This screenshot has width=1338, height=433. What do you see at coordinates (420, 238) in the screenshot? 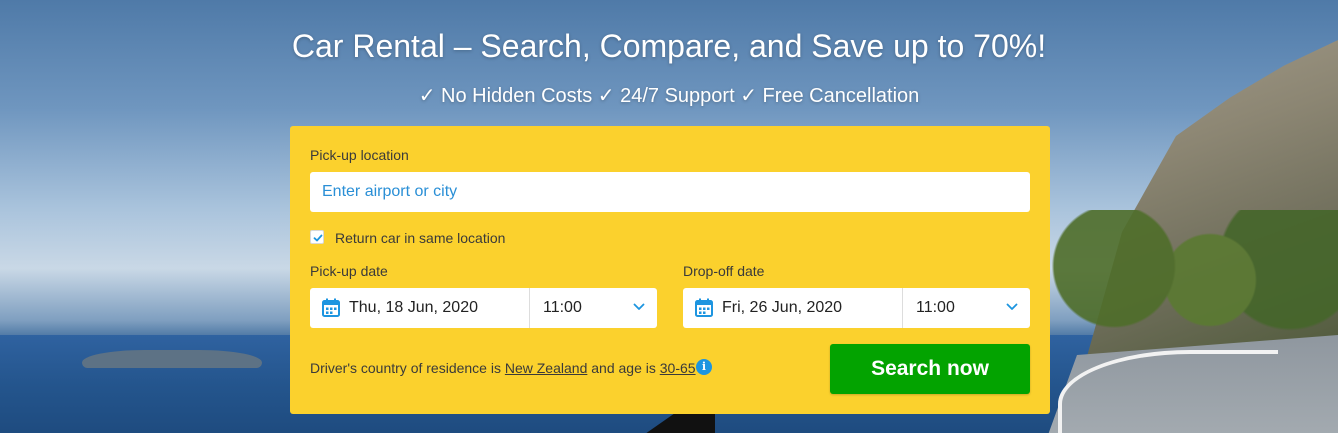
I see `return-same-location-label: Return car in same location` at bounding box center [420, 238].